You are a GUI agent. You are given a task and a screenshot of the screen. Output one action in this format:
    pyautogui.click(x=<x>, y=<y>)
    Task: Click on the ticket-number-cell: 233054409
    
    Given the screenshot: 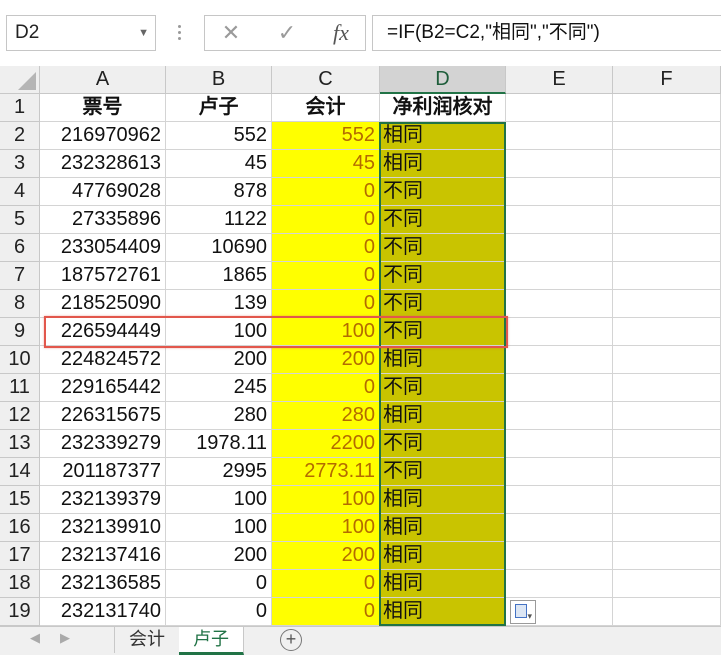 What is the action you would take?
    pyautogui.click(x=103, y=248)
    